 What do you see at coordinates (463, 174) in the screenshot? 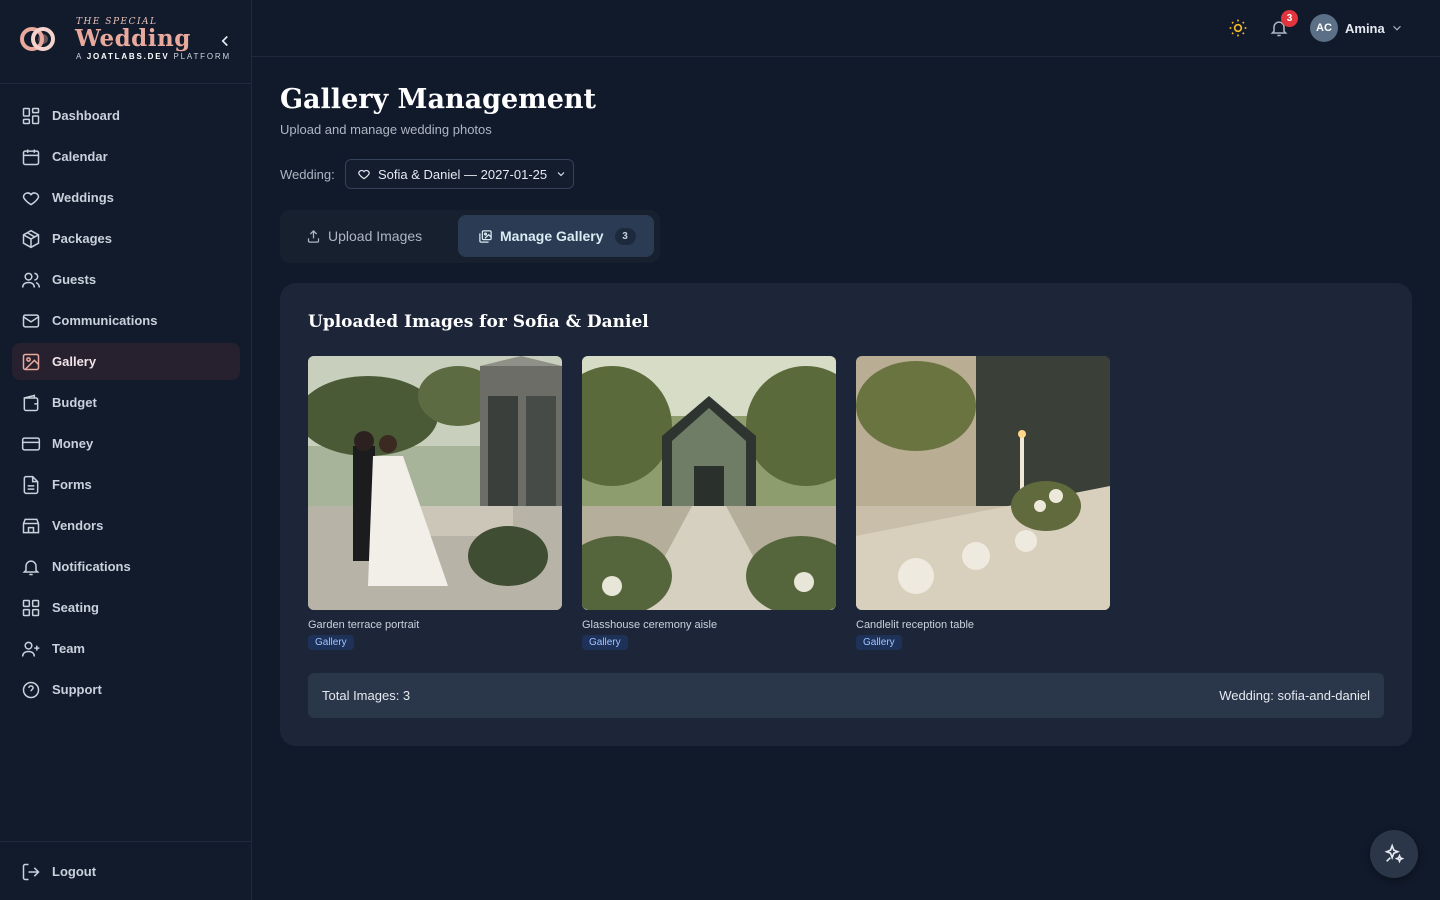
I see `wedding-select-value: Sofia & Daniel — 2027-01-25` at bounding box center [463, 174].